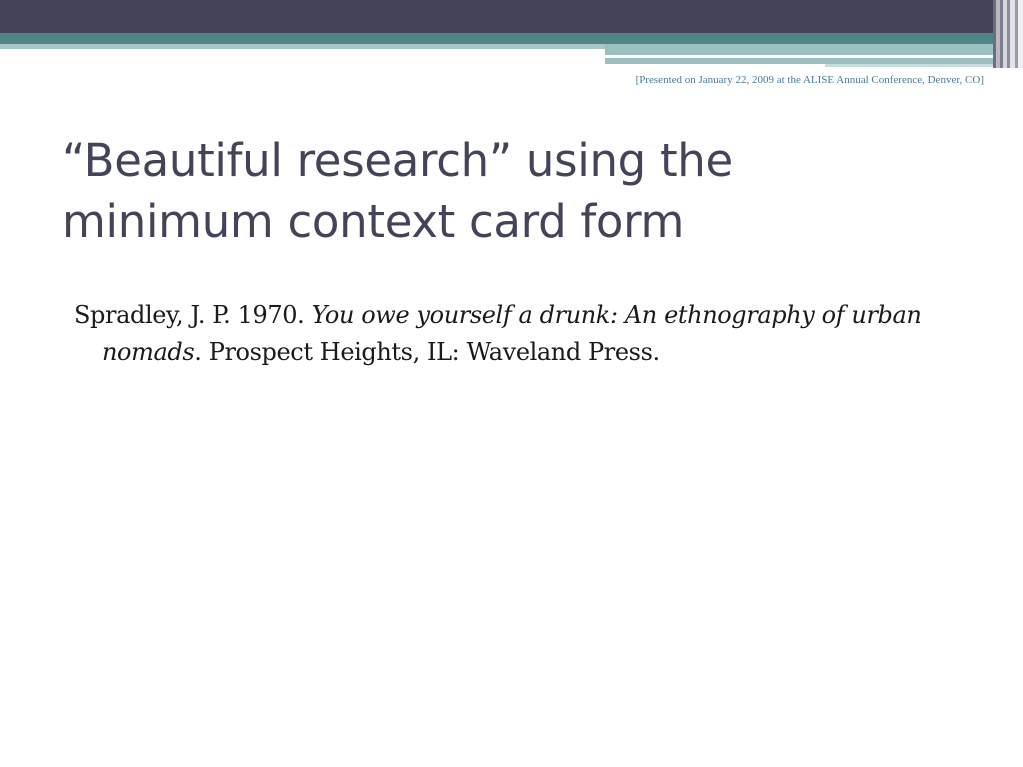  Describe the element at coordinates (814, 49) in the screenshot. I see `top-band-right` at that location.